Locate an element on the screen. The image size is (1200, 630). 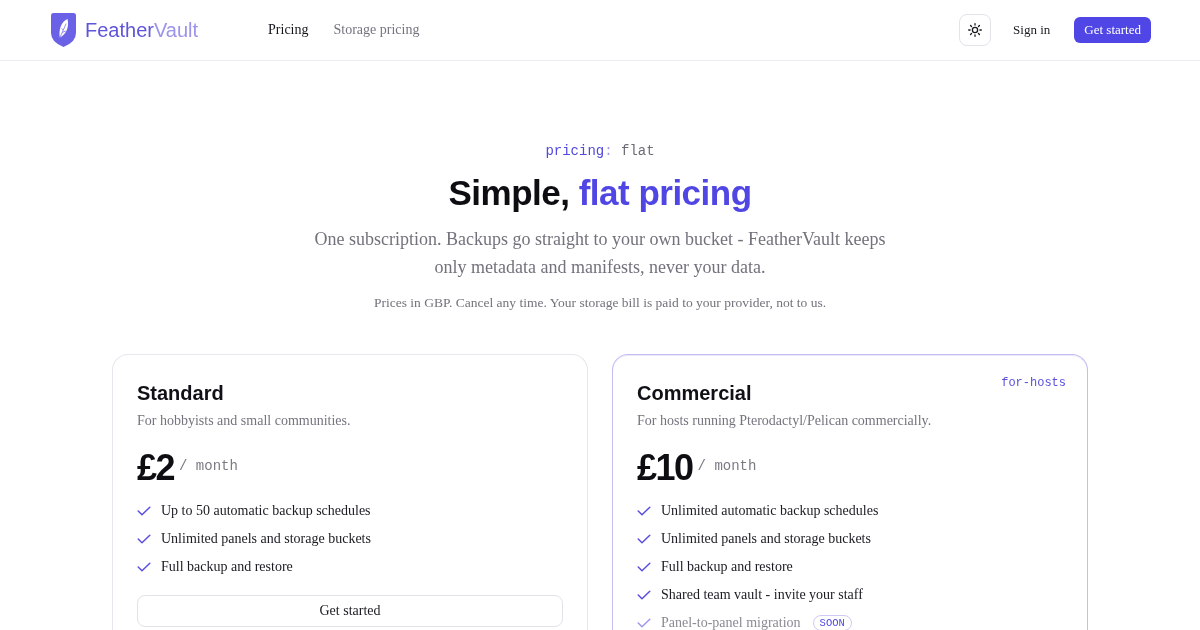
plan-price: £10 is located at coordinates (665, 468).